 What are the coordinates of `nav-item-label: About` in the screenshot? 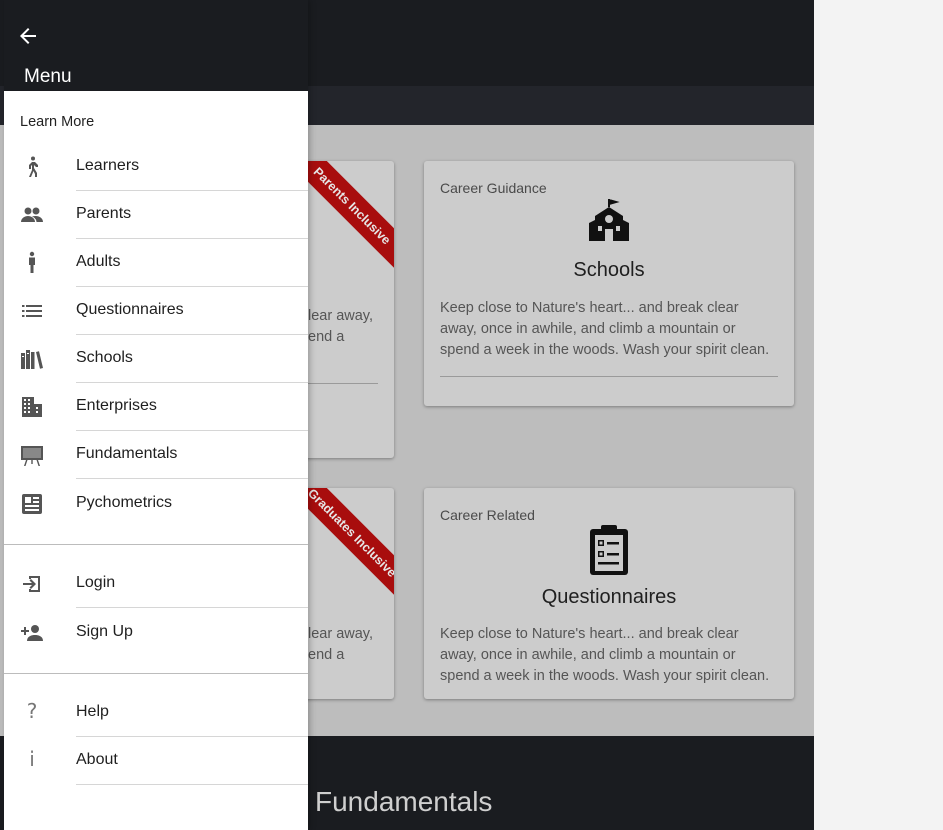 It's located at (97, 759).